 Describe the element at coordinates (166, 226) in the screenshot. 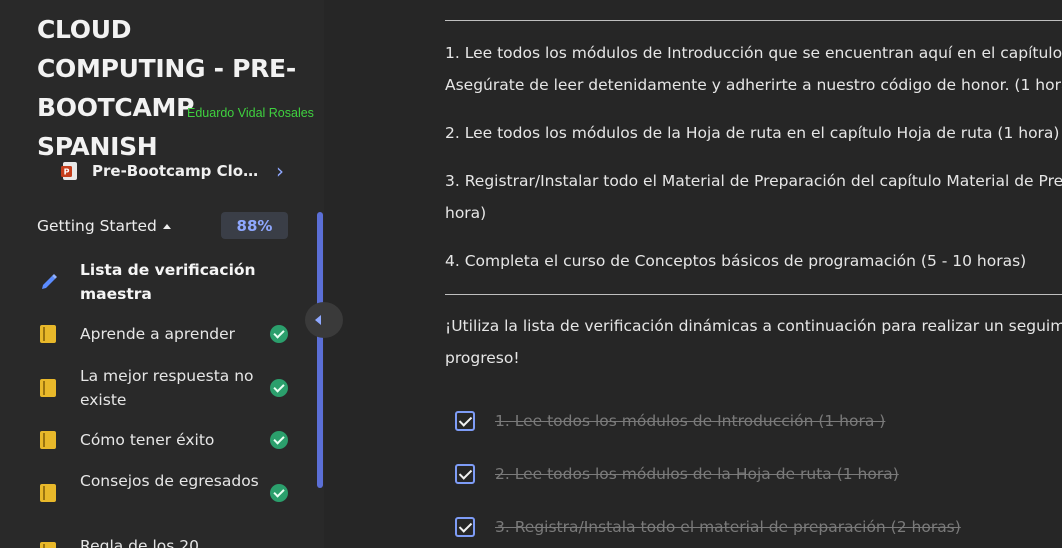

I see `caret-up-icon` at that location.